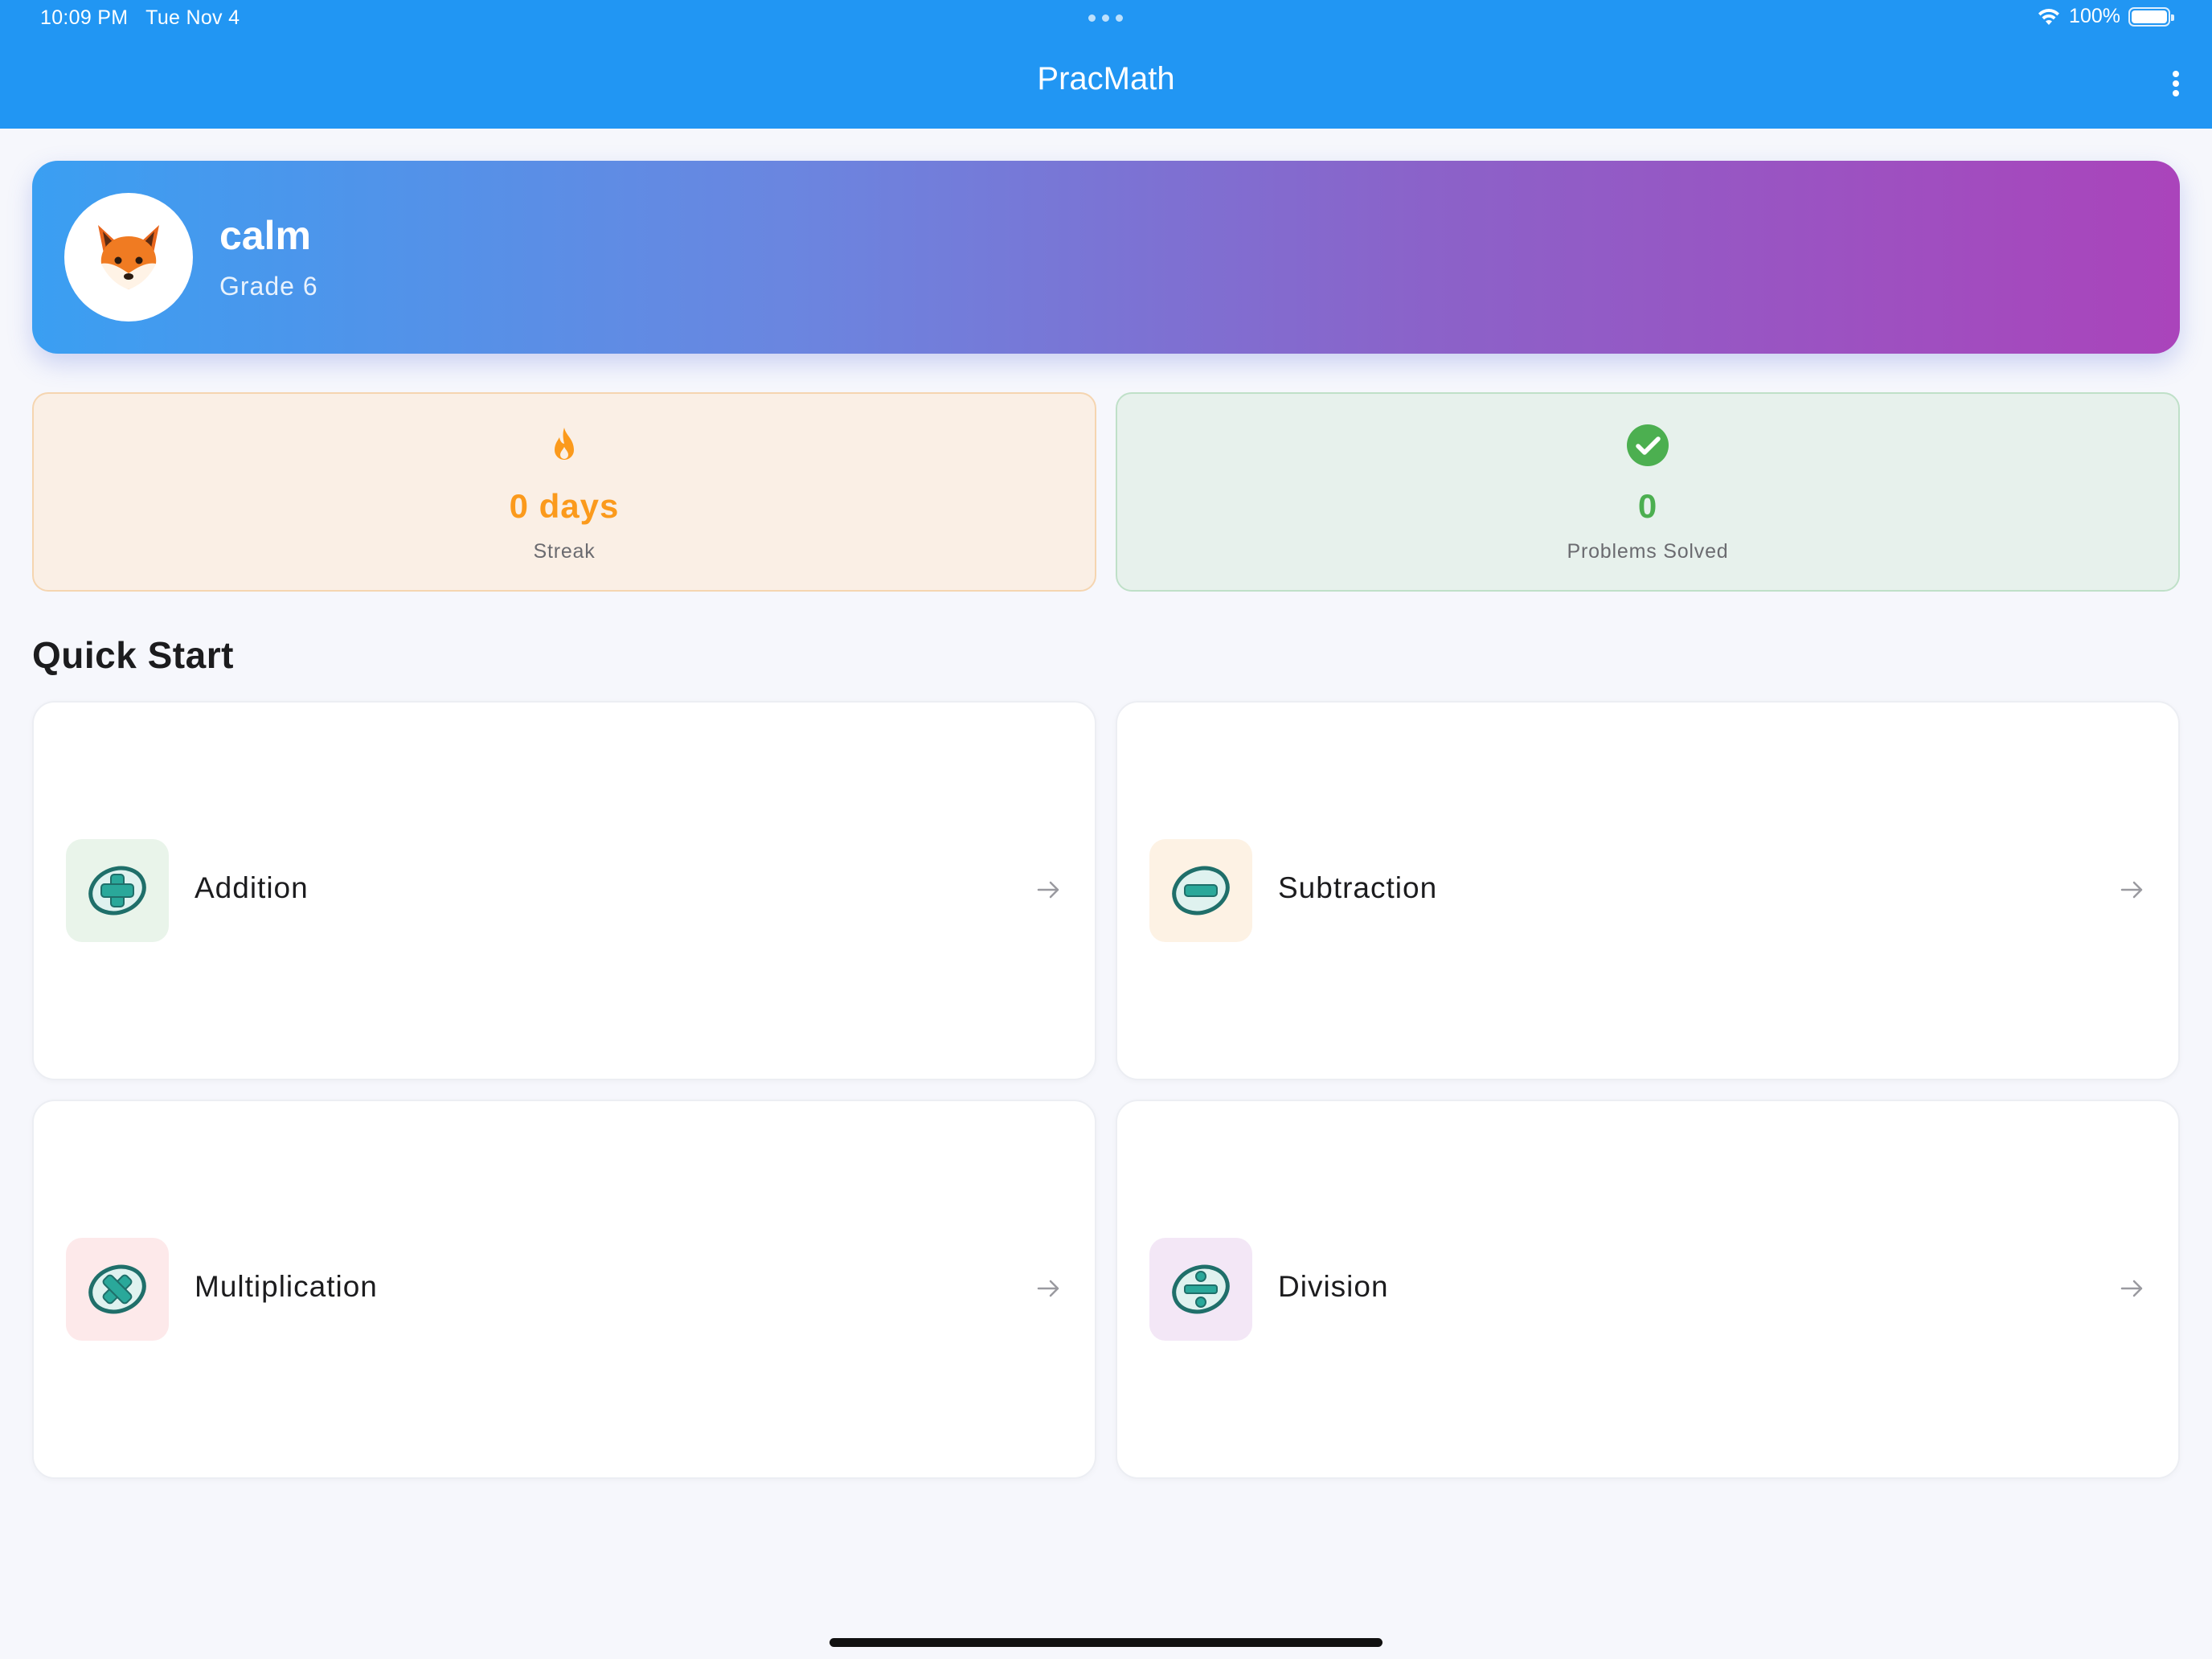 The width and height of the screenshot is (2212, 1659). Describe the element at coordinates (1648, 890) in the screenshot. I see `subtraction-card: Subtraction` at that location.